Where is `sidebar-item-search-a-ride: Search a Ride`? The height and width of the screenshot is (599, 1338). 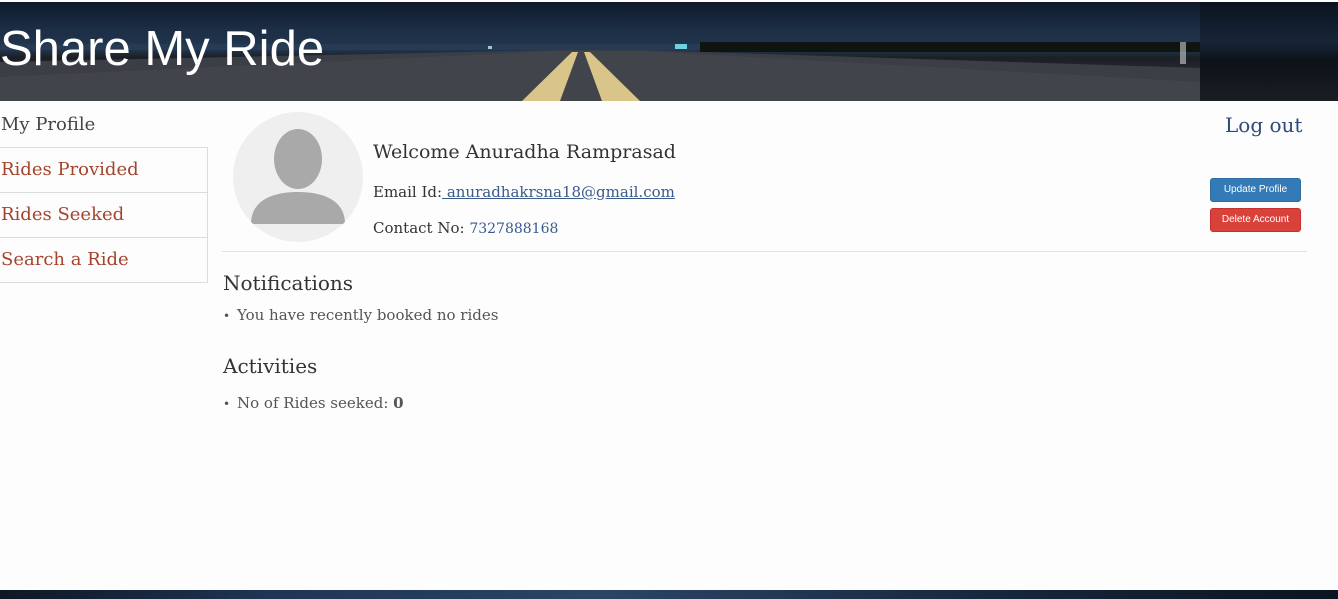
sidebar-item-search-a-ride: Search a Ride is located at coordinates (104, 260).